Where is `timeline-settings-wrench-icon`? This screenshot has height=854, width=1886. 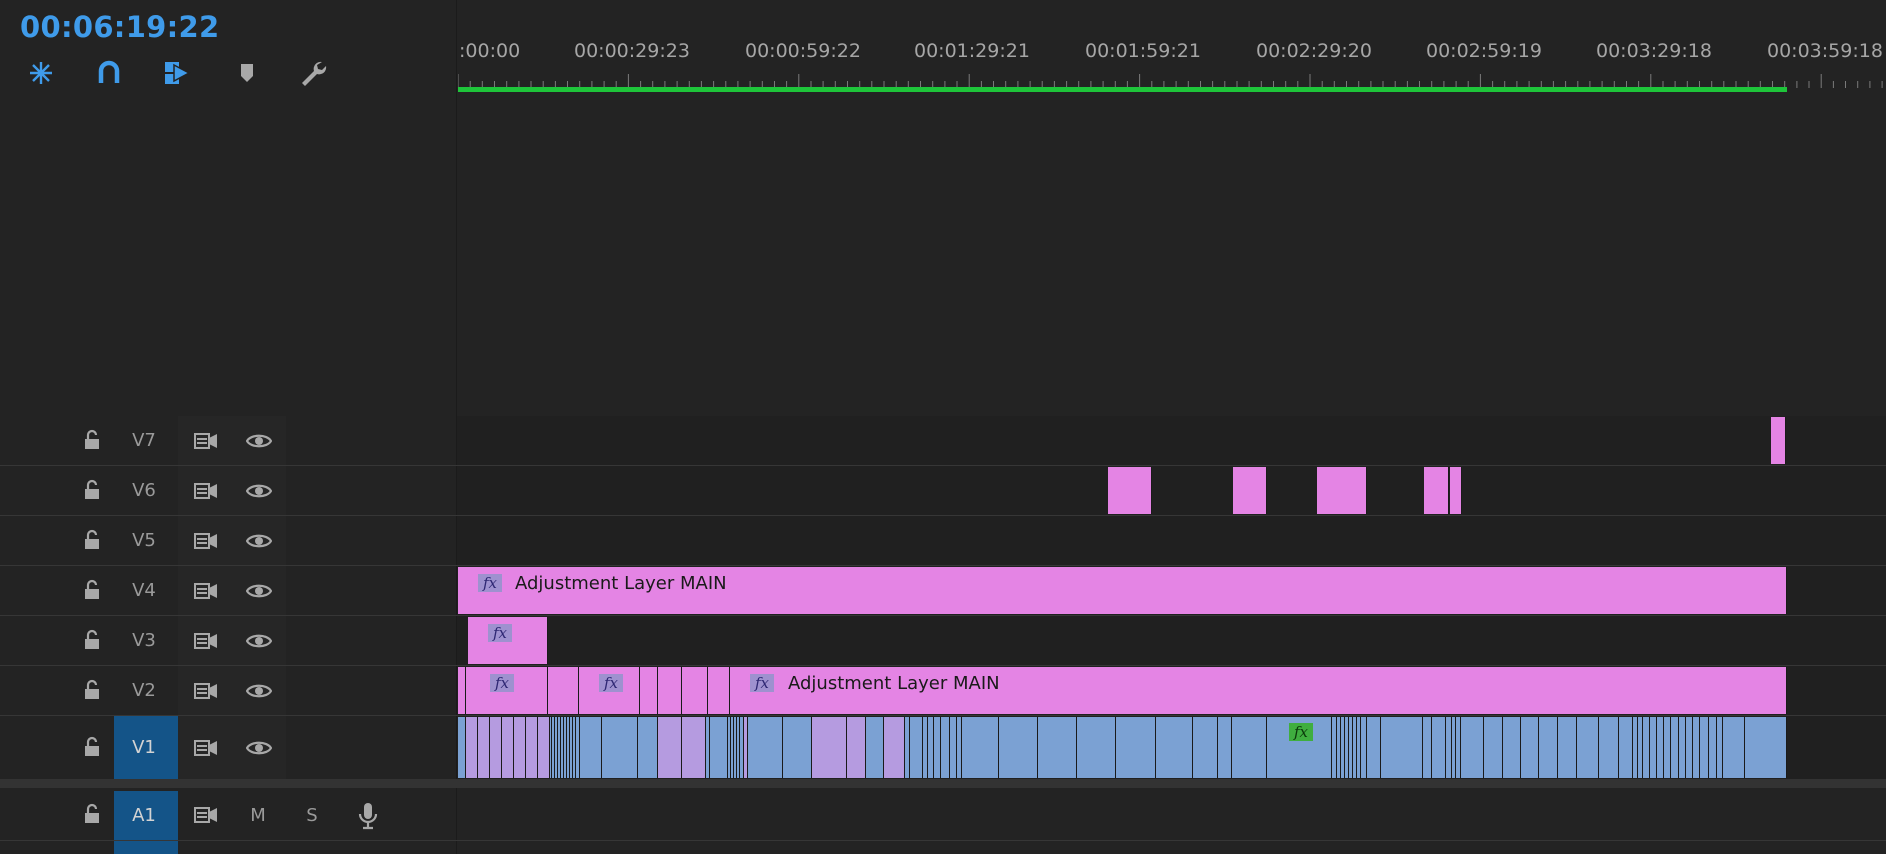 timeline-settings-wrench-icon is located at coordinates (313, 73).